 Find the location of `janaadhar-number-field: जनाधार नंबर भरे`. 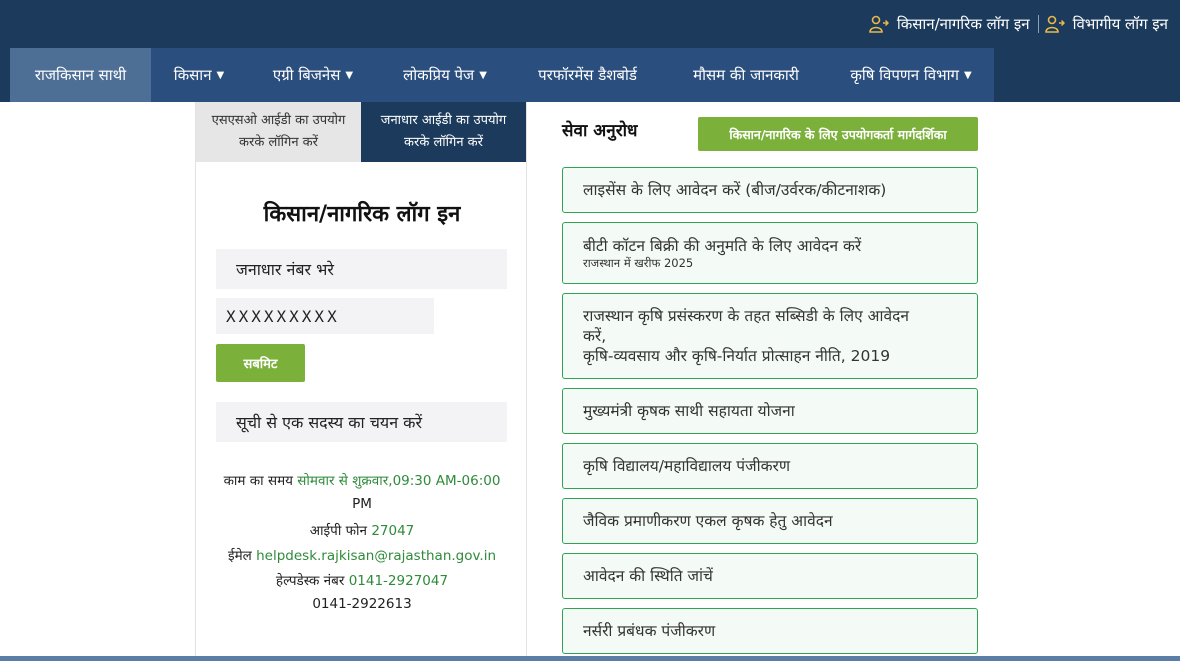

janaadhar-number-field: जनाधार नंबर भरे is located at coordinates (361, 269).